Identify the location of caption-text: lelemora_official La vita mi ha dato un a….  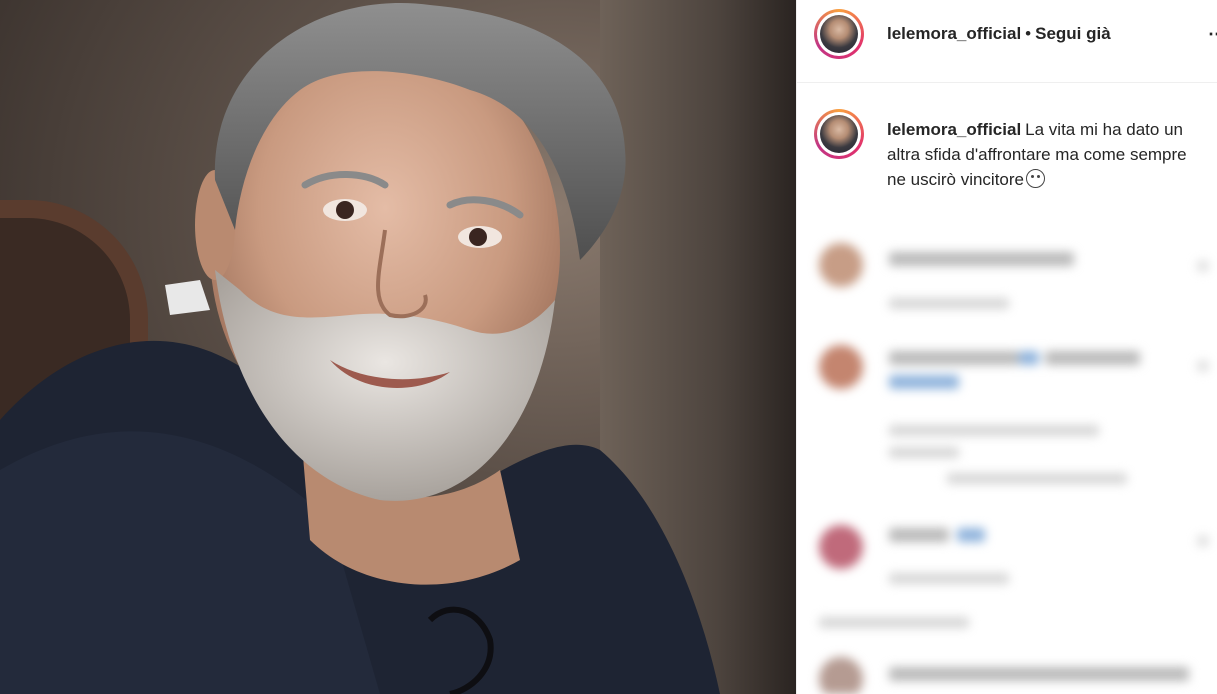
(1047, 154).